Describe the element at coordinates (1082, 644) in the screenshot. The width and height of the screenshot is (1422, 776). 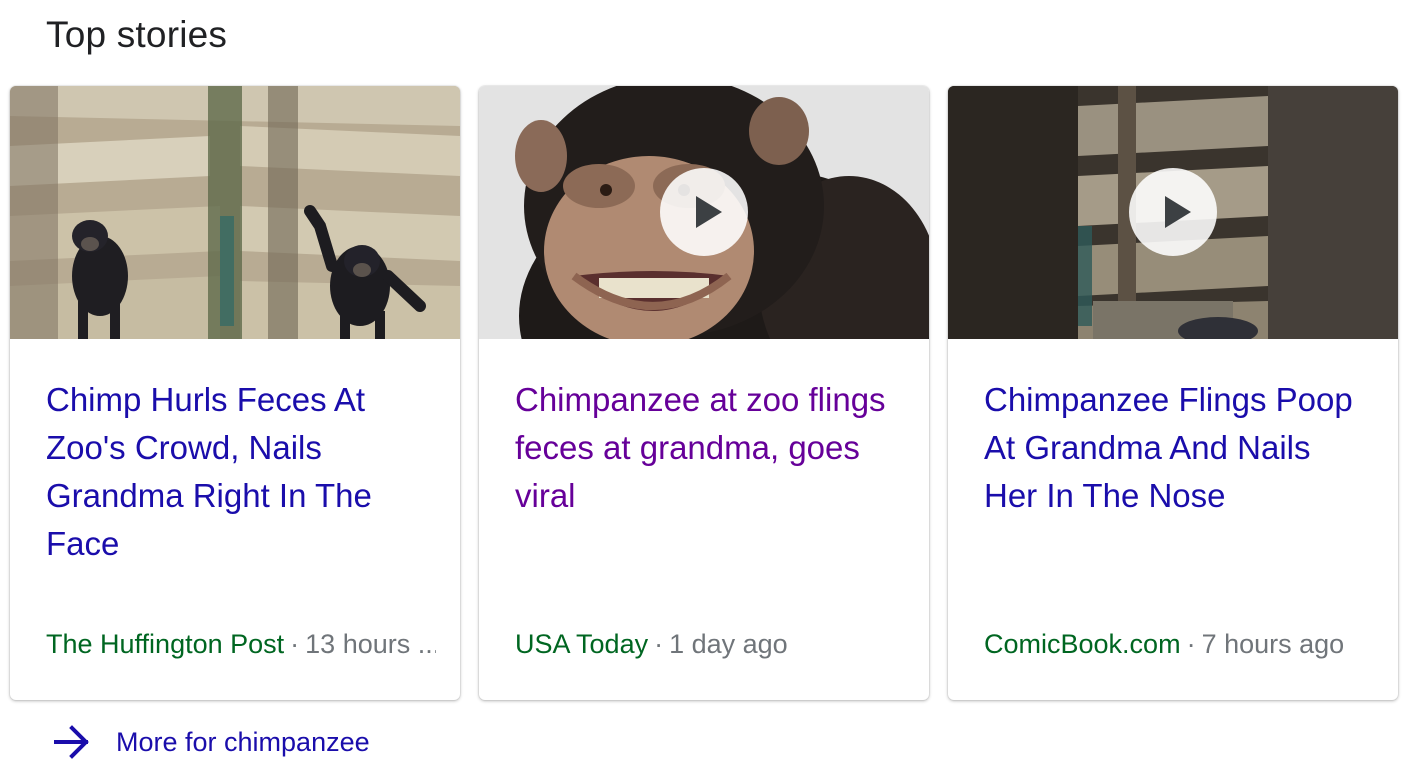
I see `story-source: ComicBook.com` at that location.